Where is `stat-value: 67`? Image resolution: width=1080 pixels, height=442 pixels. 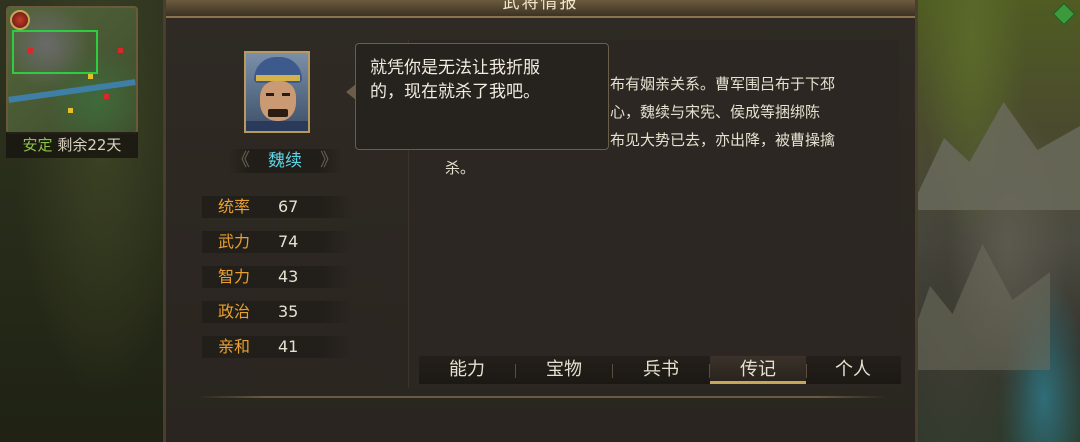 stat-value: 67 is located at coordinates (288, 206).